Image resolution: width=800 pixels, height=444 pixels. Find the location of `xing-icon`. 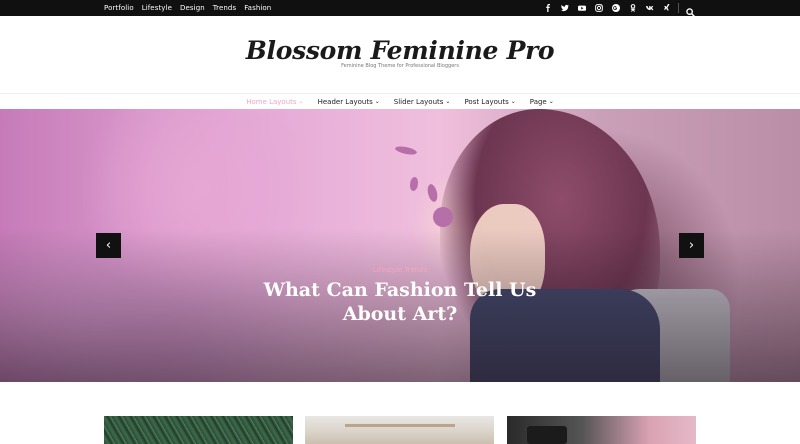

xing-icon is located at coordinates (667, 8).